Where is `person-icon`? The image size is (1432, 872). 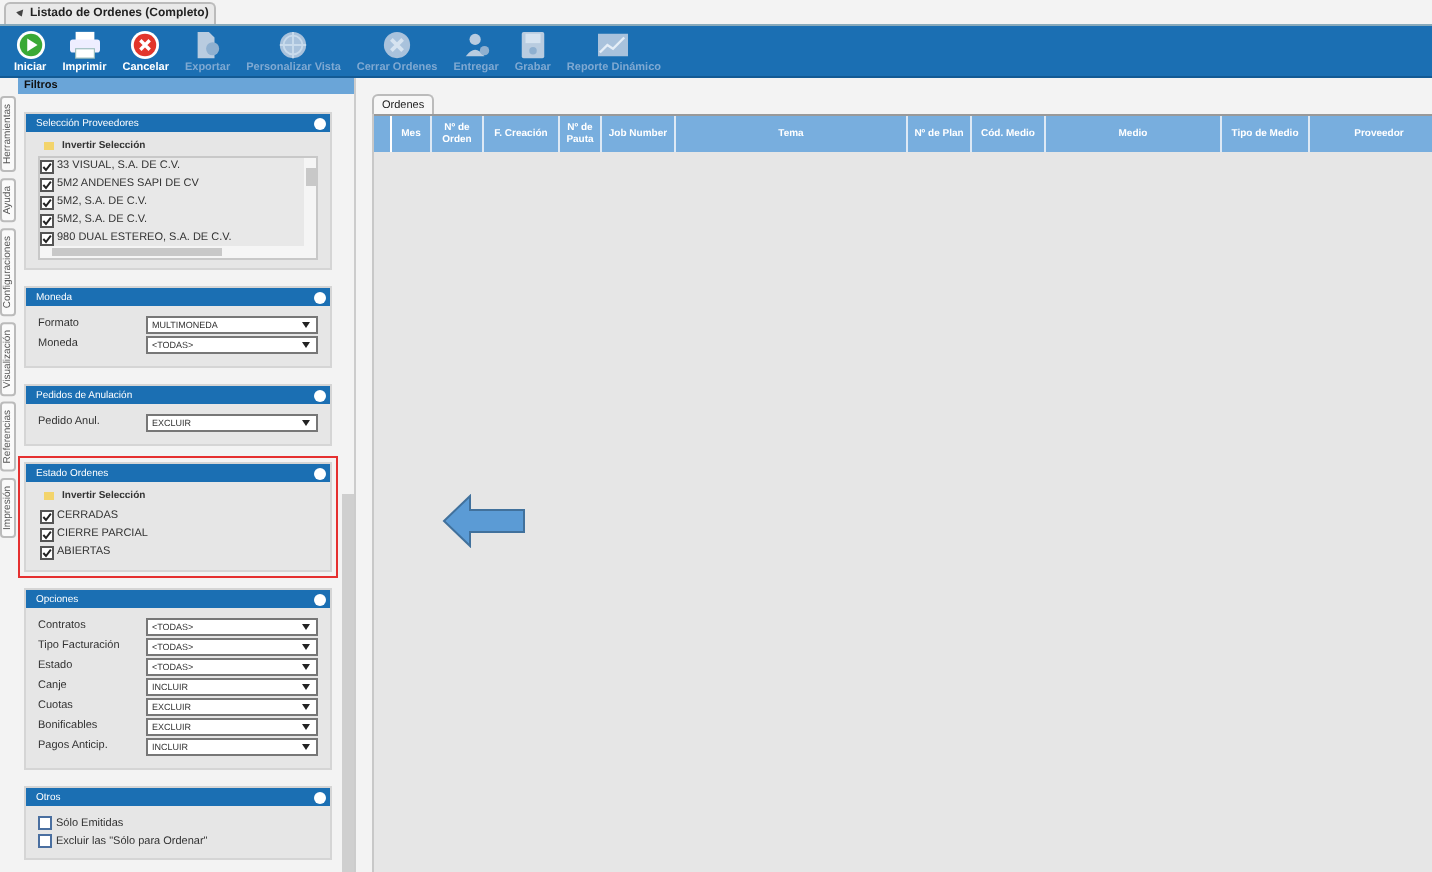 person-icon is located at coordinates (476, 44).